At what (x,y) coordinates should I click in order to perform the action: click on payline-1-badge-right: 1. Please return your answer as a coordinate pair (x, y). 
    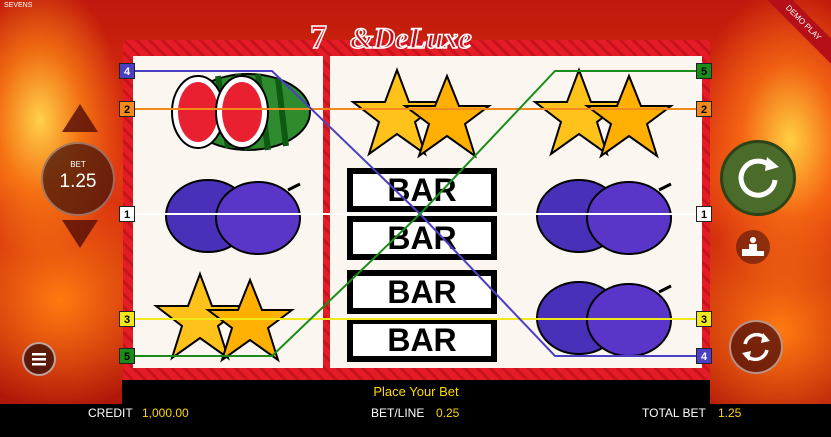
    Looking at the image, I should click on (704, 214).